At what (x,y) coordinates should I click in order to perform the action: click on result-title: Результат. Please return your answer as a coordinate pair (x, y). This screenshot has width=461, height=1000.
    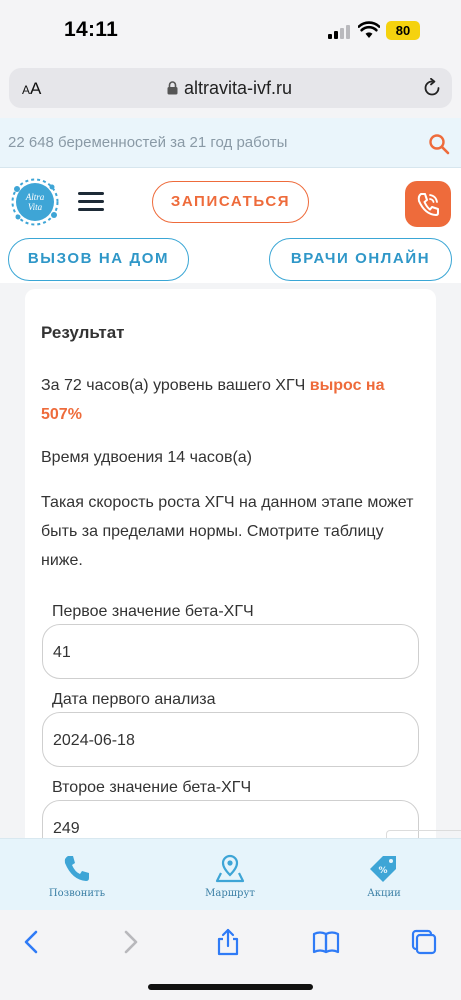
    Looking at the image, I should click on (83, 332).